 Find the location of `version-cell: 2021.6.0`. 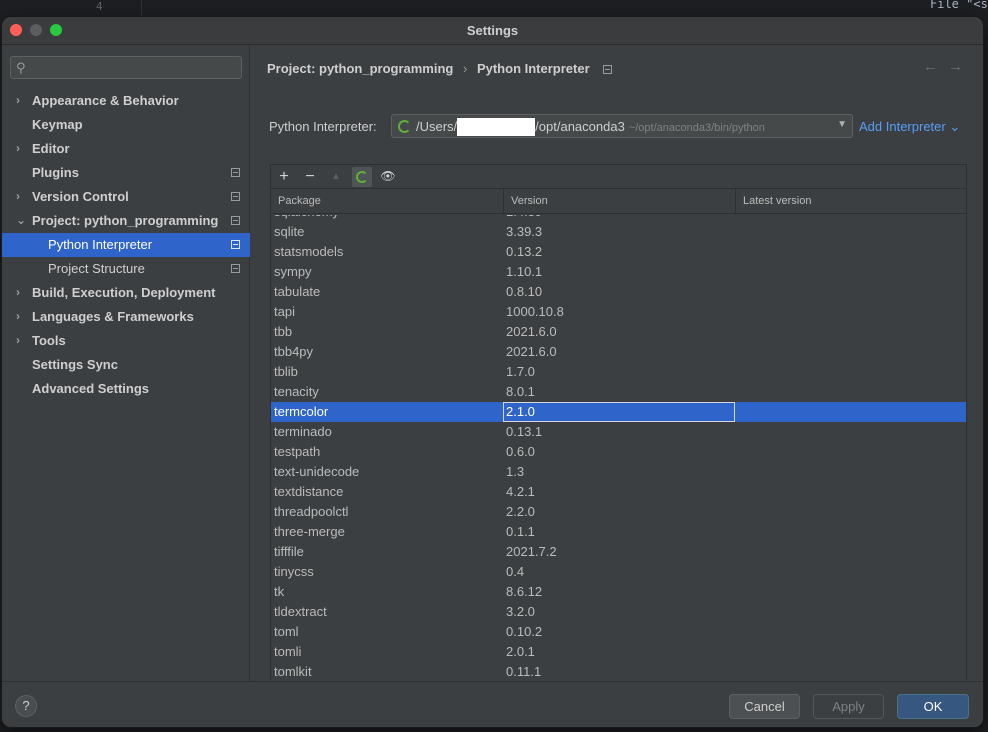

version-cell: 2021.6.0 is located at coordinates (531, 351).